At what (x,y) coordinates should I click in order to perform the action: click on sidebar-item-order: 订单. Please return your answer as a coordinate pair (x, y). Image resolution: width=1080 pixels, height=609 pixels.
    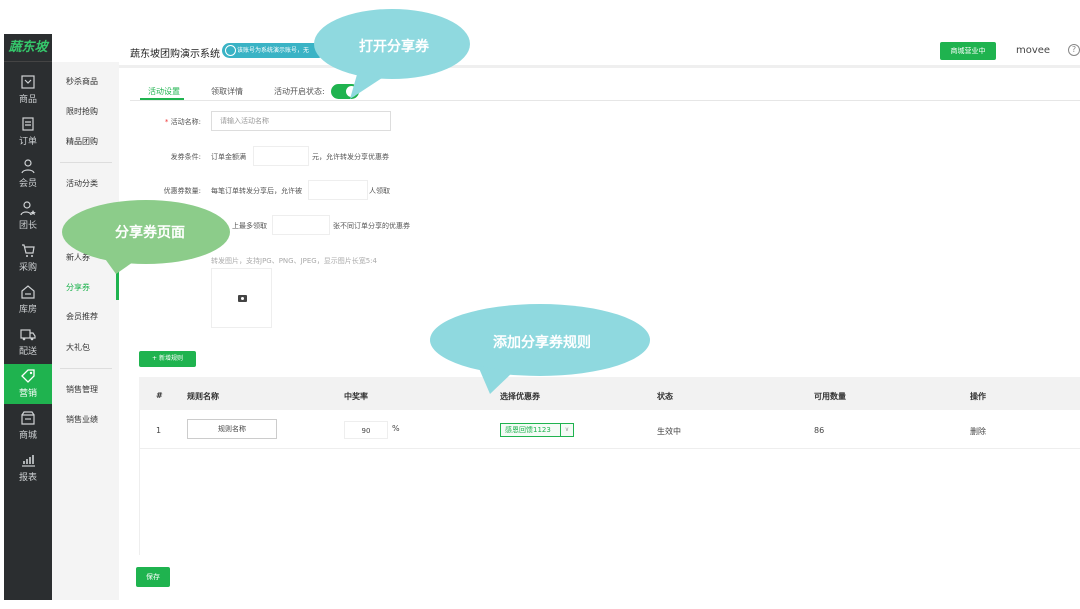
    Looking at the image, I should click on (28, 132).